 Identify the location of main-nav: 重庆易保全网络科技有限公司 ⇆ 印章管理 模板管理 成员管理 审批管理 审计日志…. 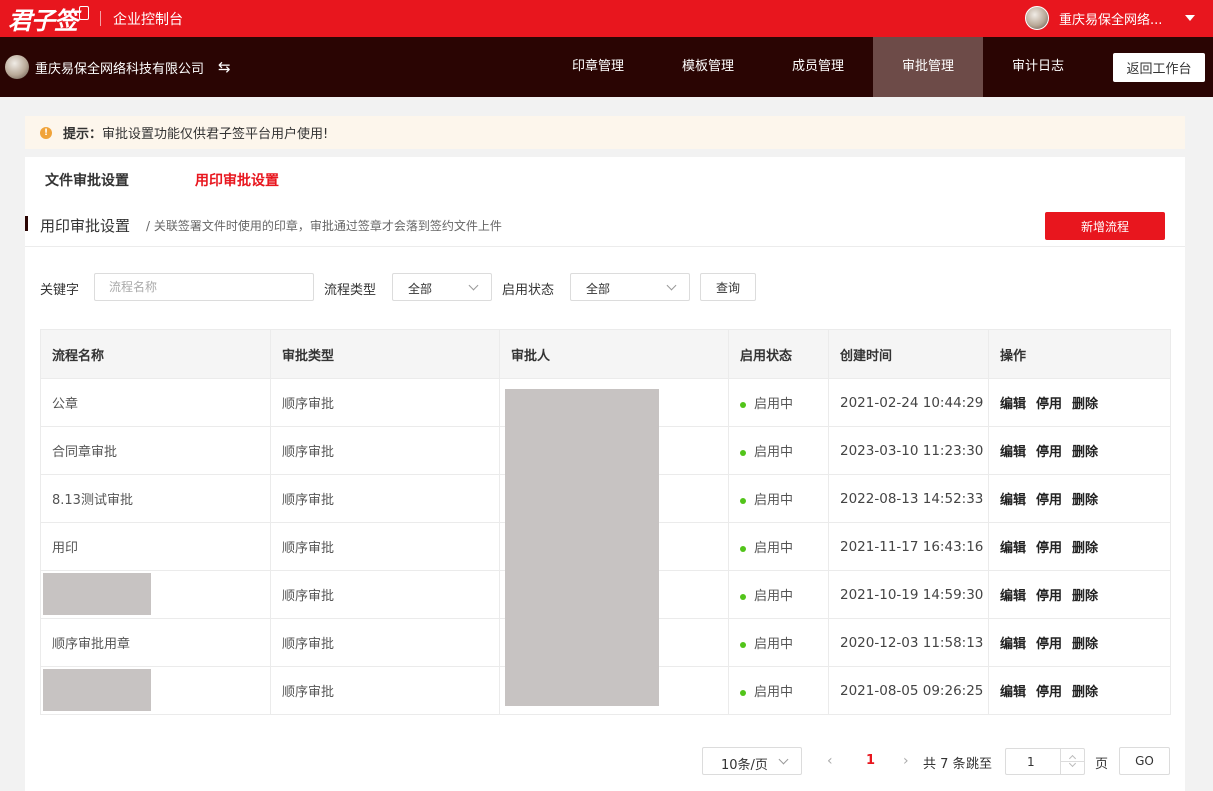
(606, 67).